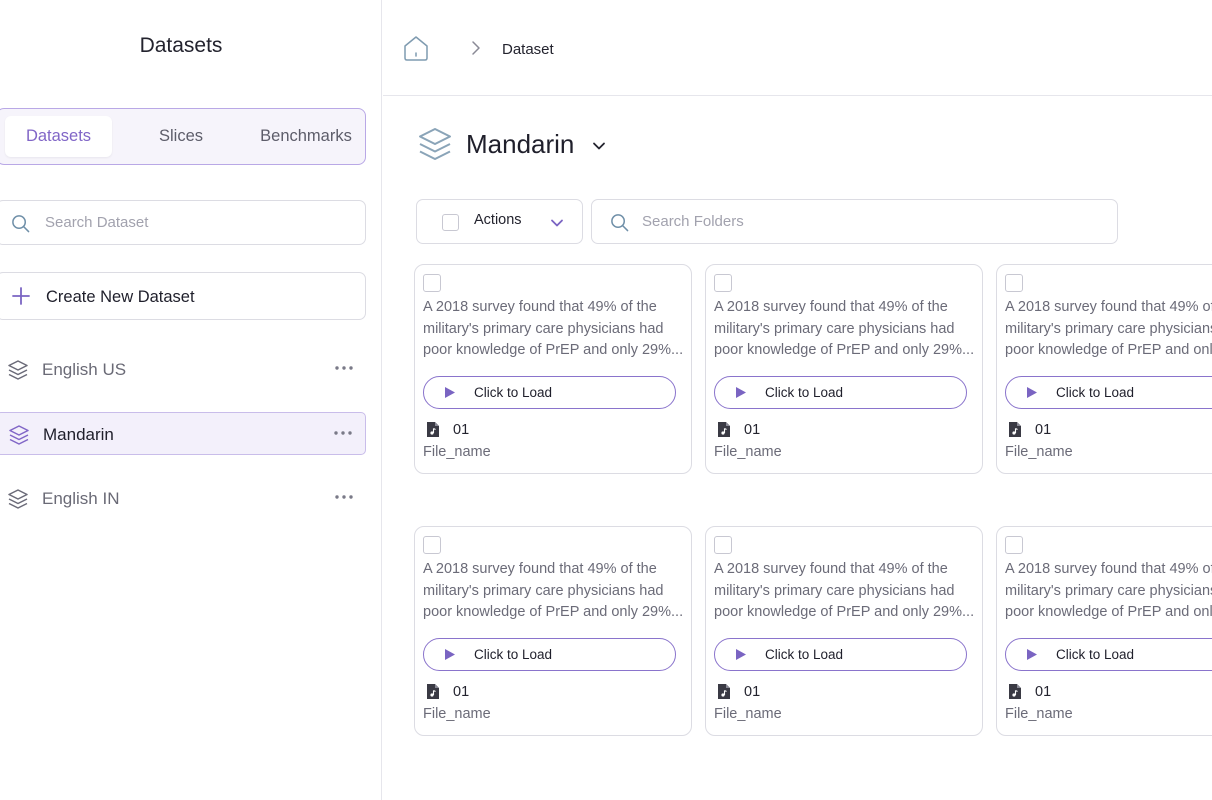 The width and height of the screenshot is (1212, 800). What do you see at coordinates (306, 136) in the screenshot?
I see `tab-benchmarks: Benchmarks` at bounding box center [306, 136].